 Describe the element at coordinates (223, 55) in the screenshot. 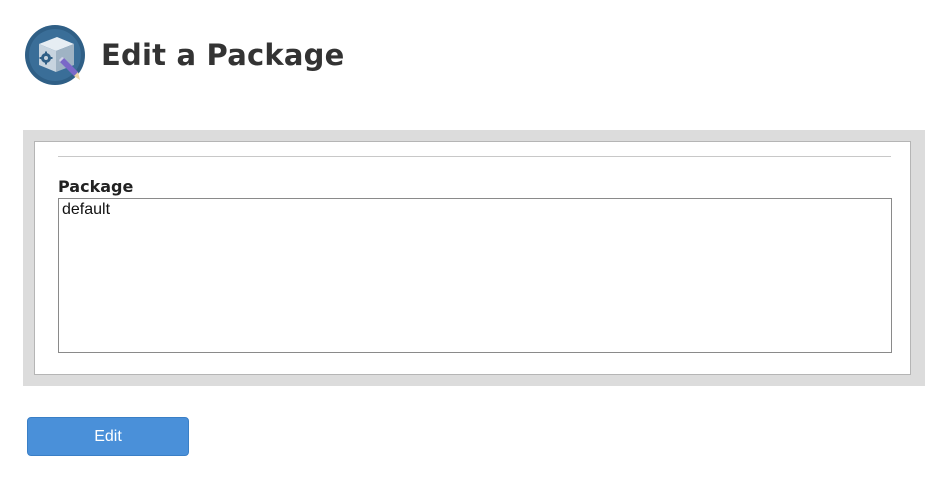

I see `page-title: Edit a Package` at that location.